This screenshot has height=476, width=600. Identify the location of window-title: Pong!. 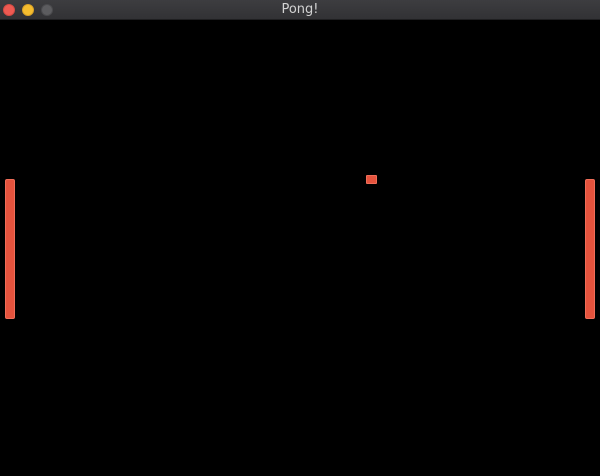
(300, 9).